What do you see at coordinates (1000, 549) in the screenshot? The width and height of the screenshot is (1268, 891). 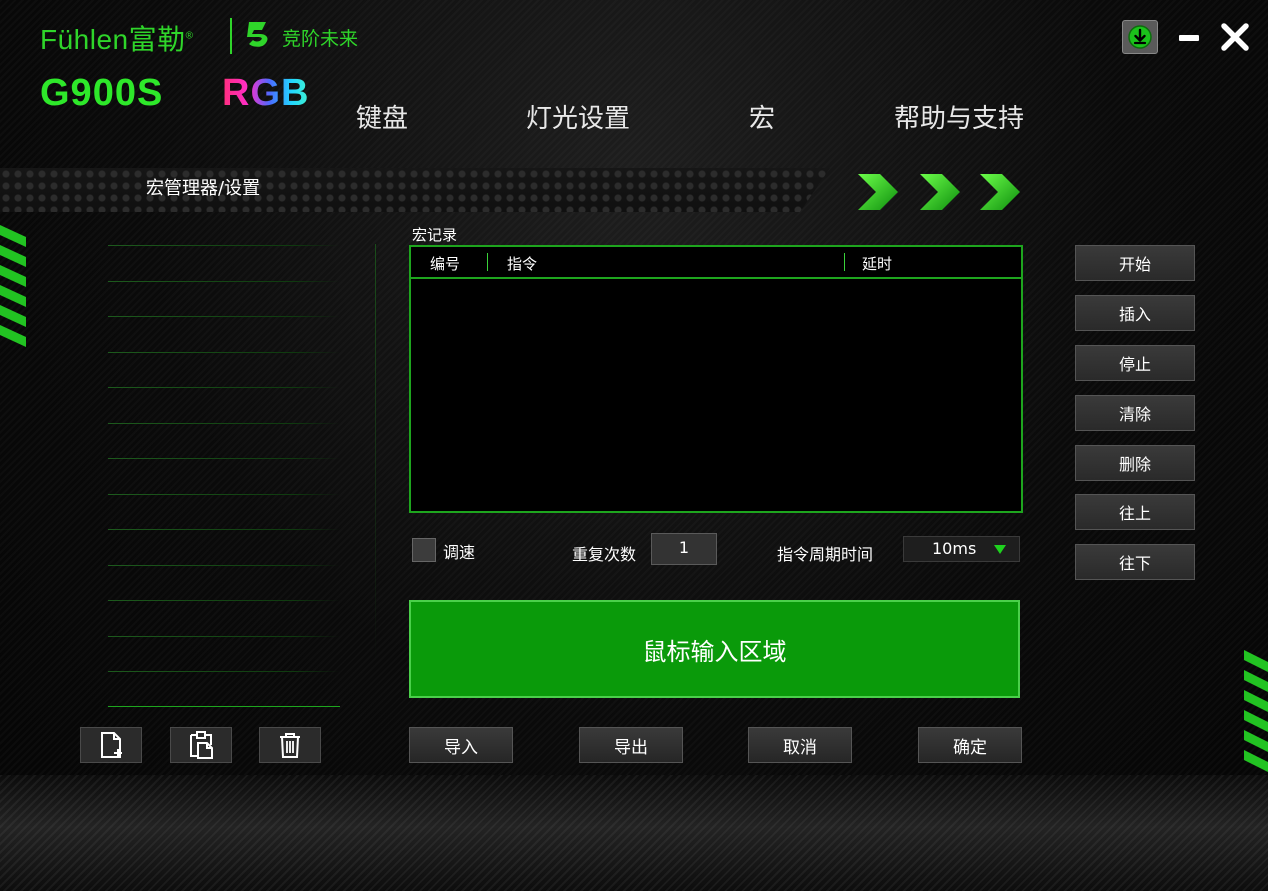 I see `dropdown-arrow-icon` at bounding box center [1000, 549].